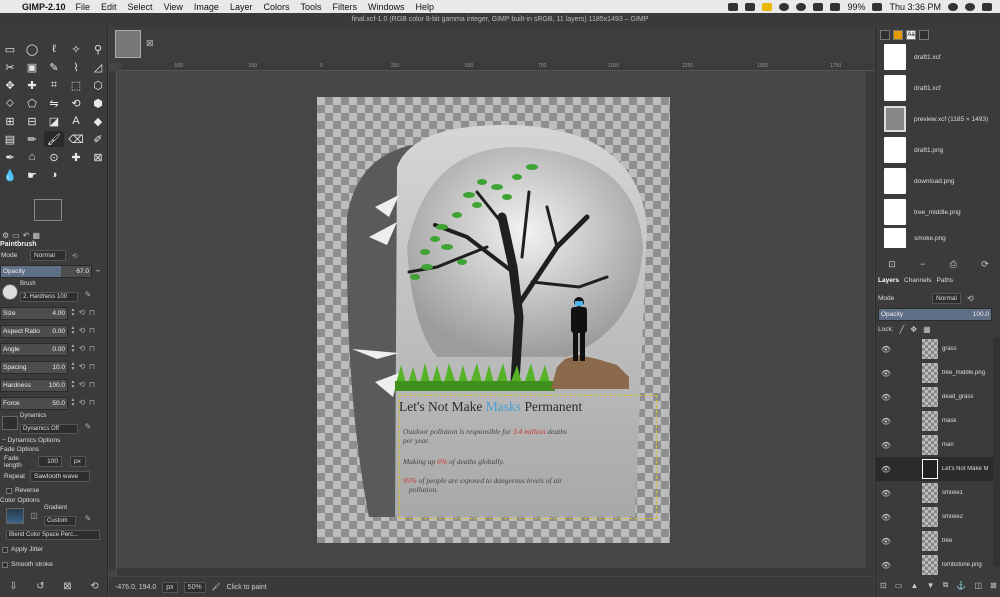  Describe the element at coordinates (10, 85) in the screenshot. I see `move-icon: ✥` at that location.